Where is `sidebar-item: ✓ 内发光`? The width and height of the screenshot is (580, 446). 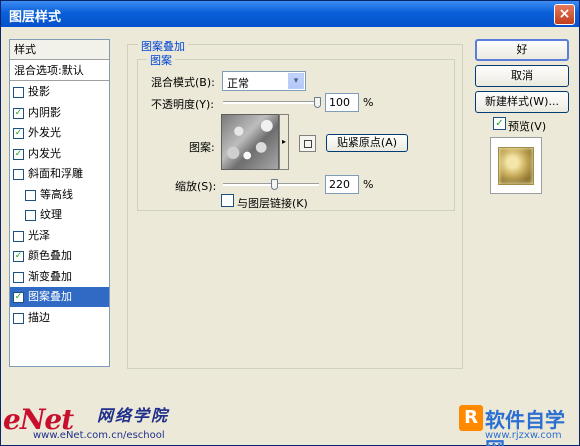
sidebar-item: ✓ 内发光 is located at coordinates (59, 154).